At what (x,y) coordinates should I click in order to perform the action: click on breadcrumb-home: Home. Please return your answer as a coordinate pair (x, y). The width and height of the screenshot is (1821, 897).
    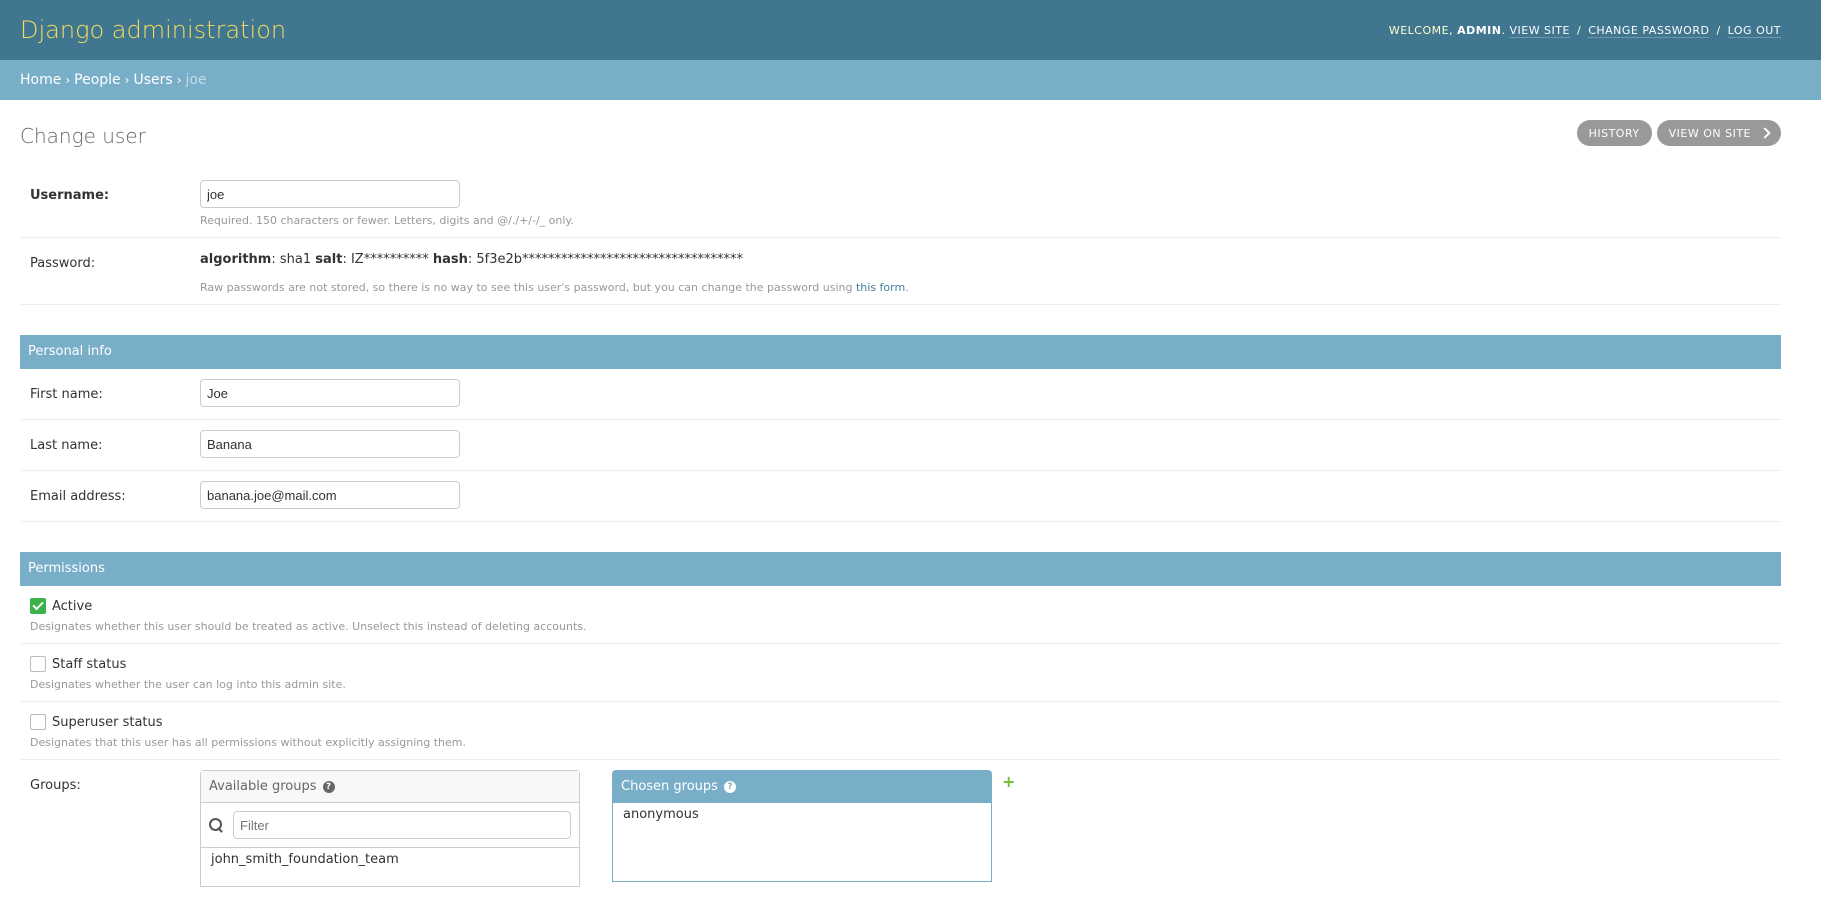
    Looking at the image, I should click on (40, 80).